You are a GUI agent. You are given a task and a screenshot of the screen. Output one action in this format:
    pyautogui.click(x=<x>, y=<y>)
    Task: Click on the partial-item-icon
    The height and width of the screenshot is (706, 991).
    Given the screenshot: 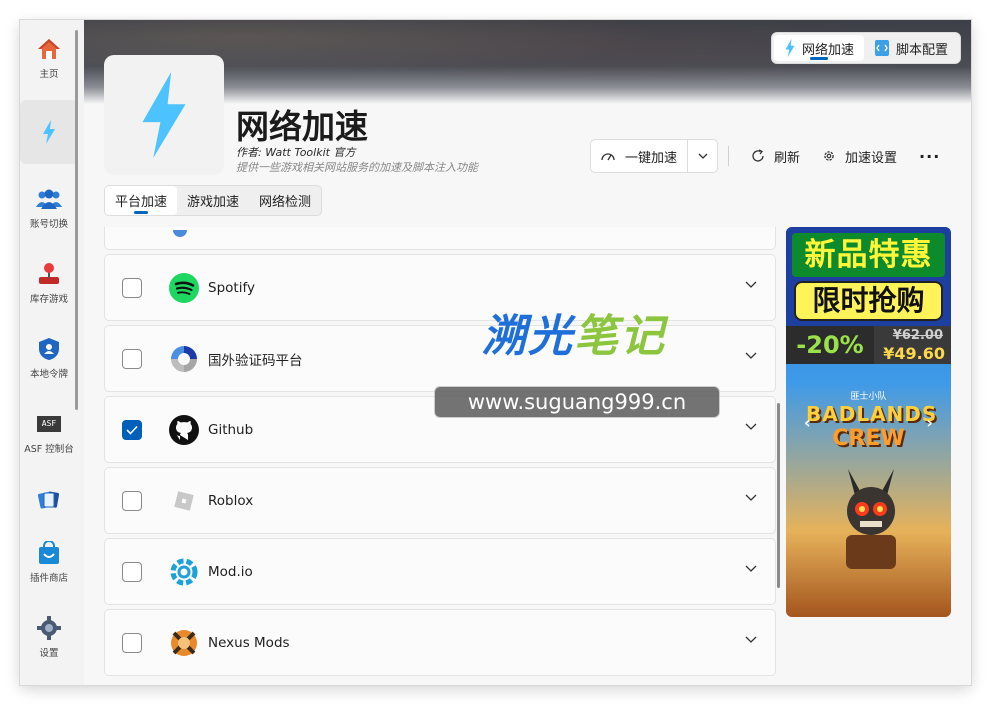 What is the action you would take?
    pyautogui.click(x=180, y=233)
    